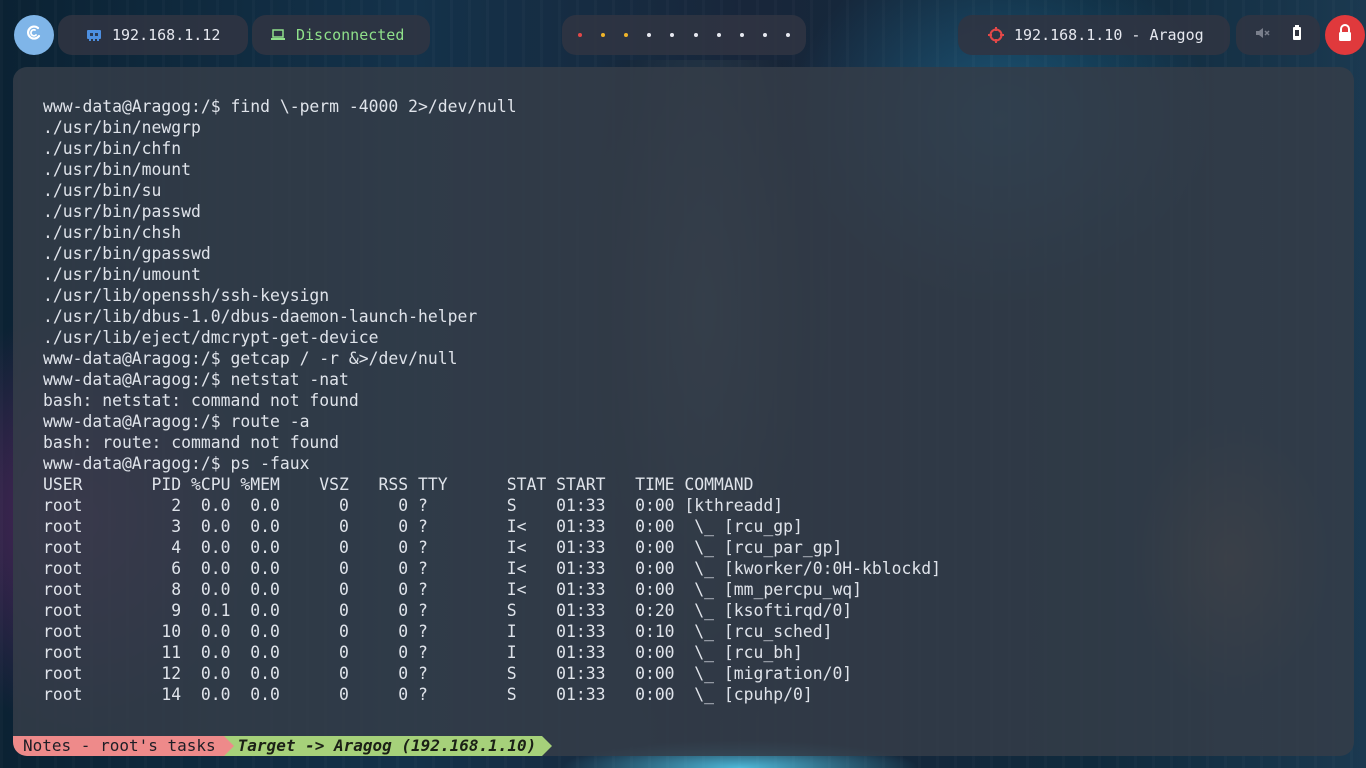  What do you see at coordinates (1109, 35) in the screenshot?
I see `target-text: 192.168.1.10 - Aragog` at bounding box center [1109, 35].